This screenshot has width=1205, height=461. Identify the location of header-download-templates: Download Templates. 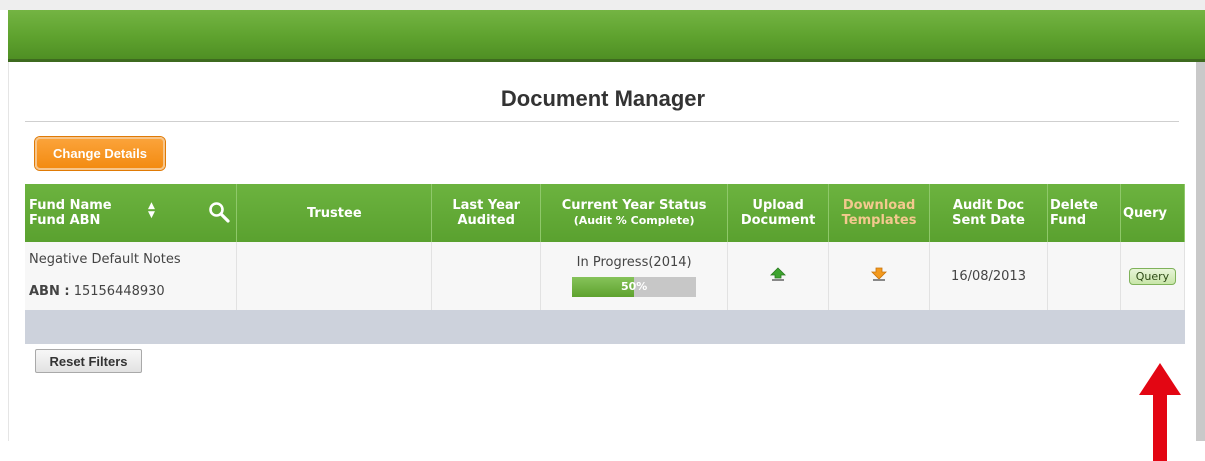
(879, 213).